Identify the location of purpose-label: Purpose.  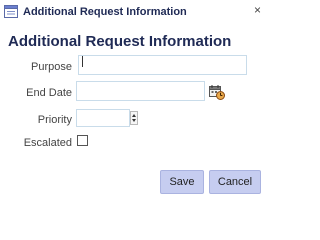
(51, 67).